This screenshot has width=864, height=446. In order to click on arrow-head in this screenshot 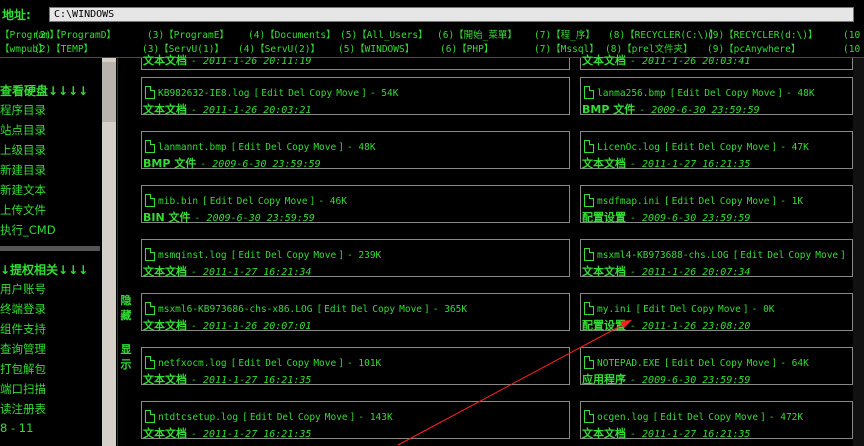, I will do `click(626, 324)`.